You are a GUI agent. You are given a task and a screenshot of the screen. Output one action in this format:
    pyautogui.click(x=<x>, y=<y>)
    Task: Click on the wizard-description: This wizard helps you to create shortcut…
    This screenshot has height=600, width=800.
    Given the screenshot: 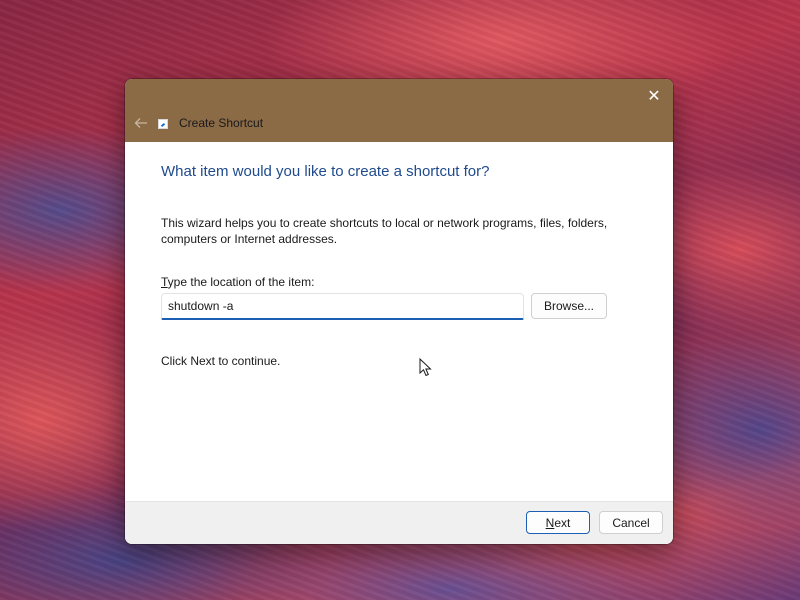 What is the action you would take?
    pyautogui.click(x=384, y=231)
    